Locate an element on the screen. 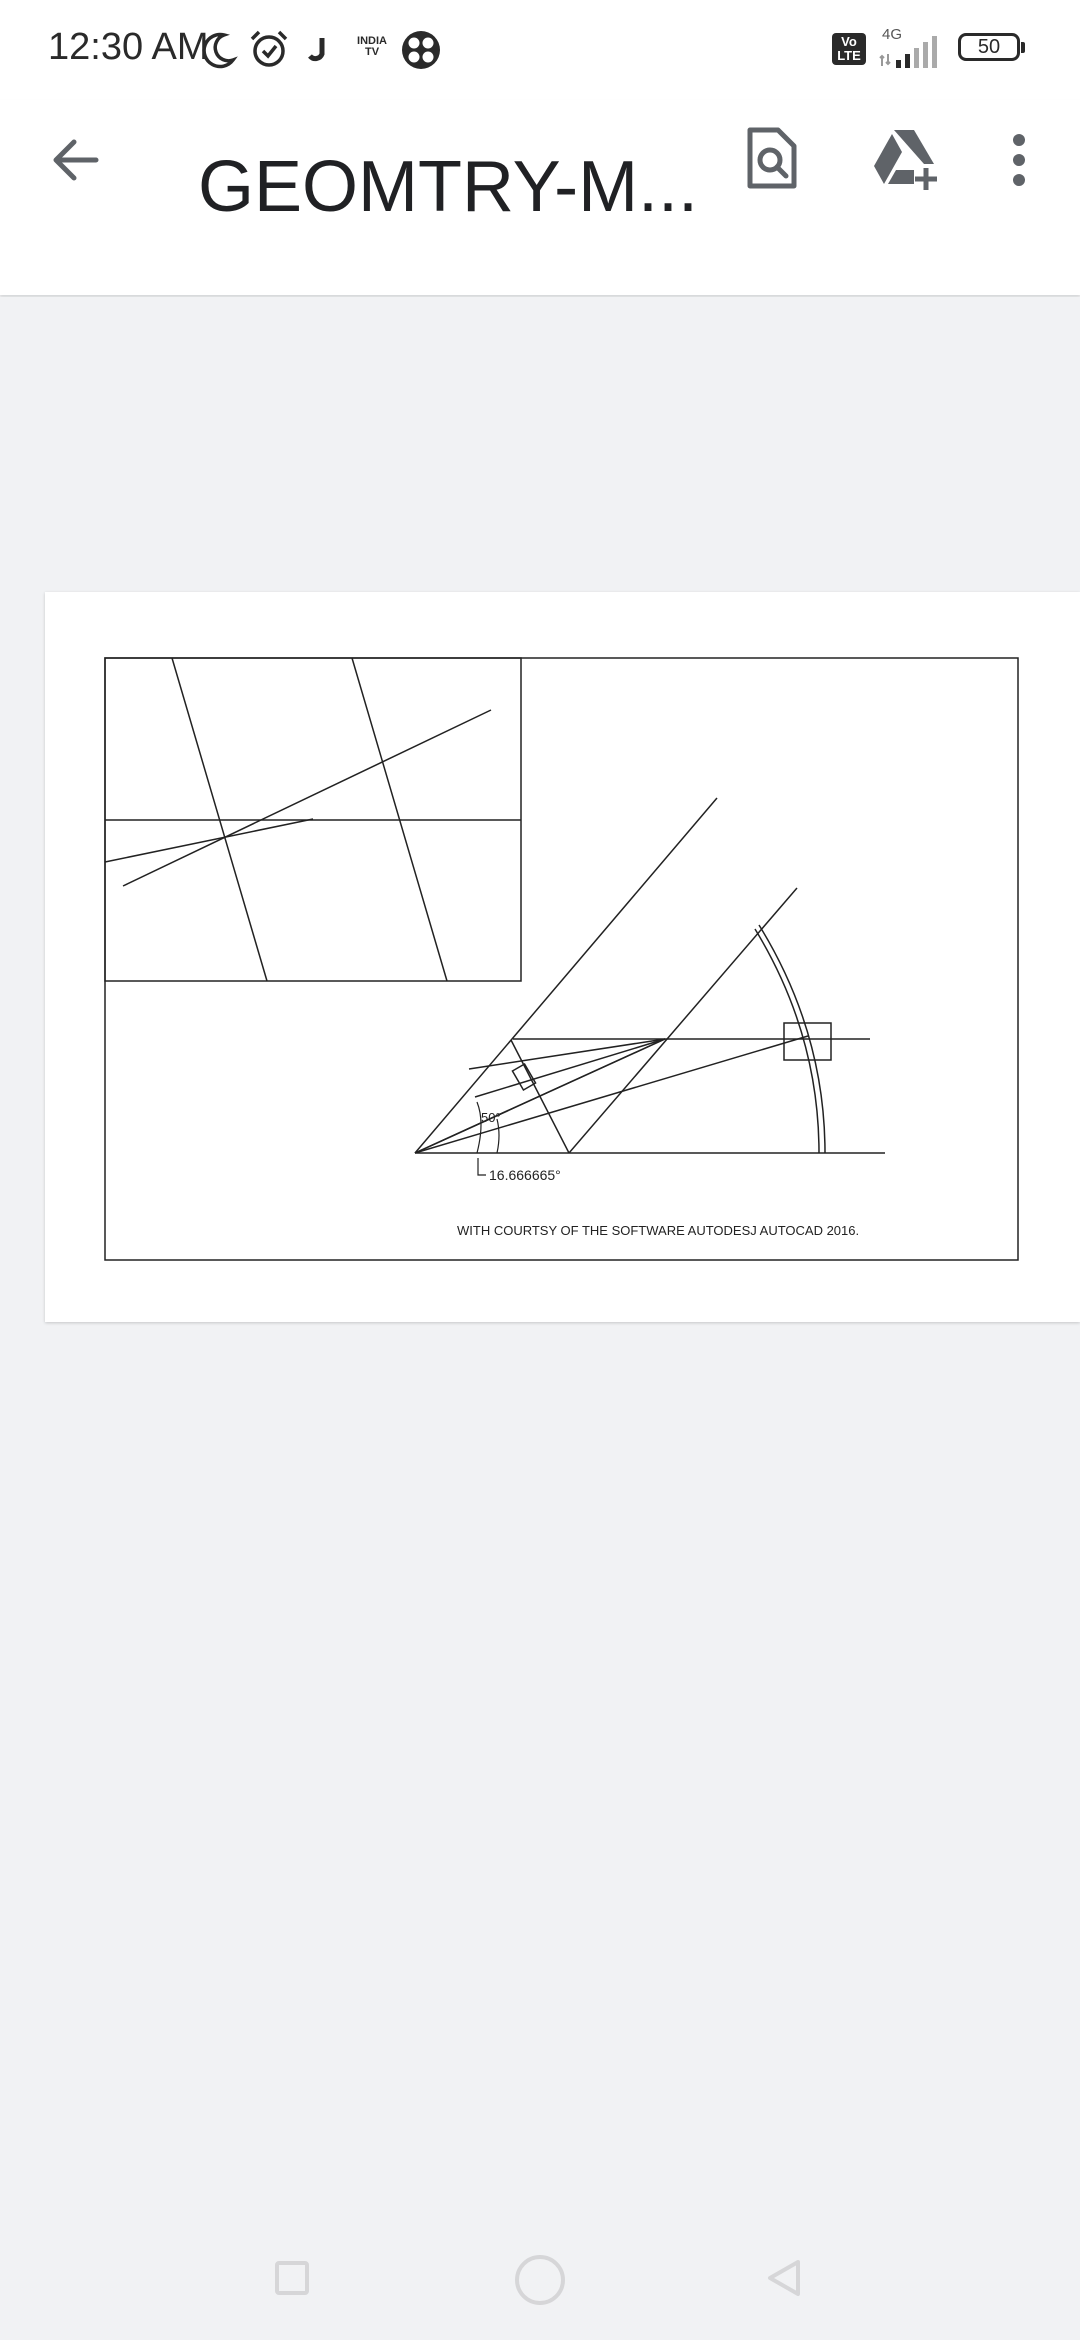 The width and height of the screenshot is (1080, 2340). battery-tip is located at coordinates (1023, 47).